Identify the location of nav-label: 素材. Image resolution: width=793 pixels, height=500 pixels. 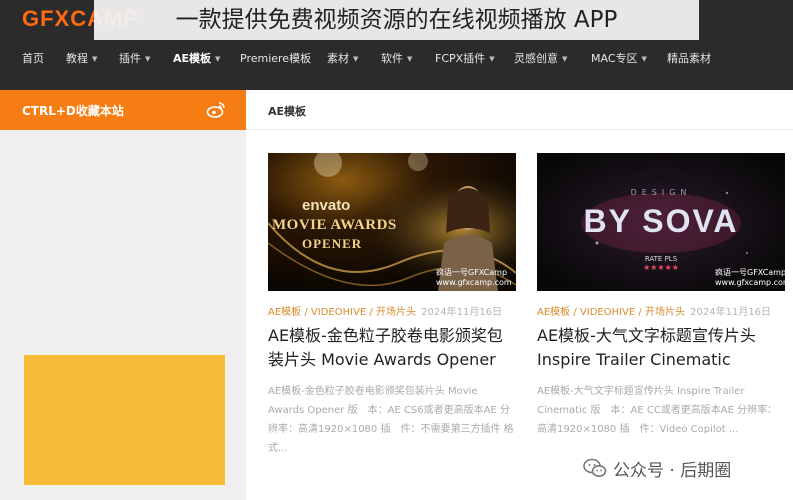
(338, 58).